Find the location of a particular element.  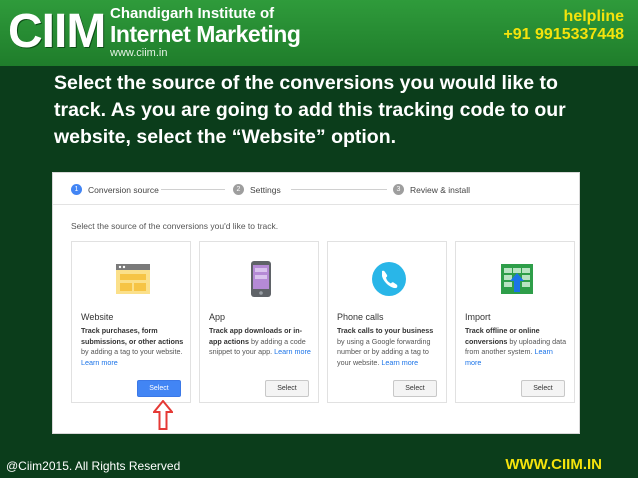

helpline: helpline +91 9915337448 is located at coordinates (563, 25).